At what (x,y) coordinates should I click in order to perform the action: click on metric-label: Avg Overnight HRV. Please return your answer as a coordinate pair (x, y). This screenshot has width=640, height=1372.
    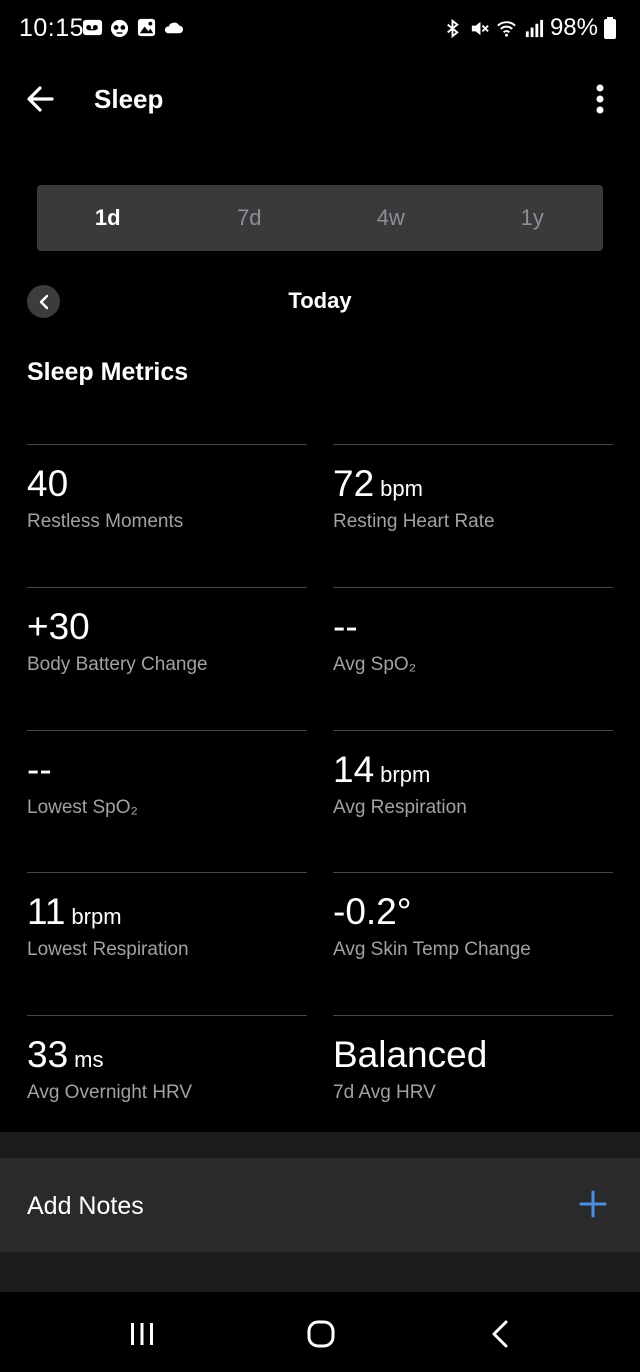
    Looking at the image, I should click on (110, 1092).